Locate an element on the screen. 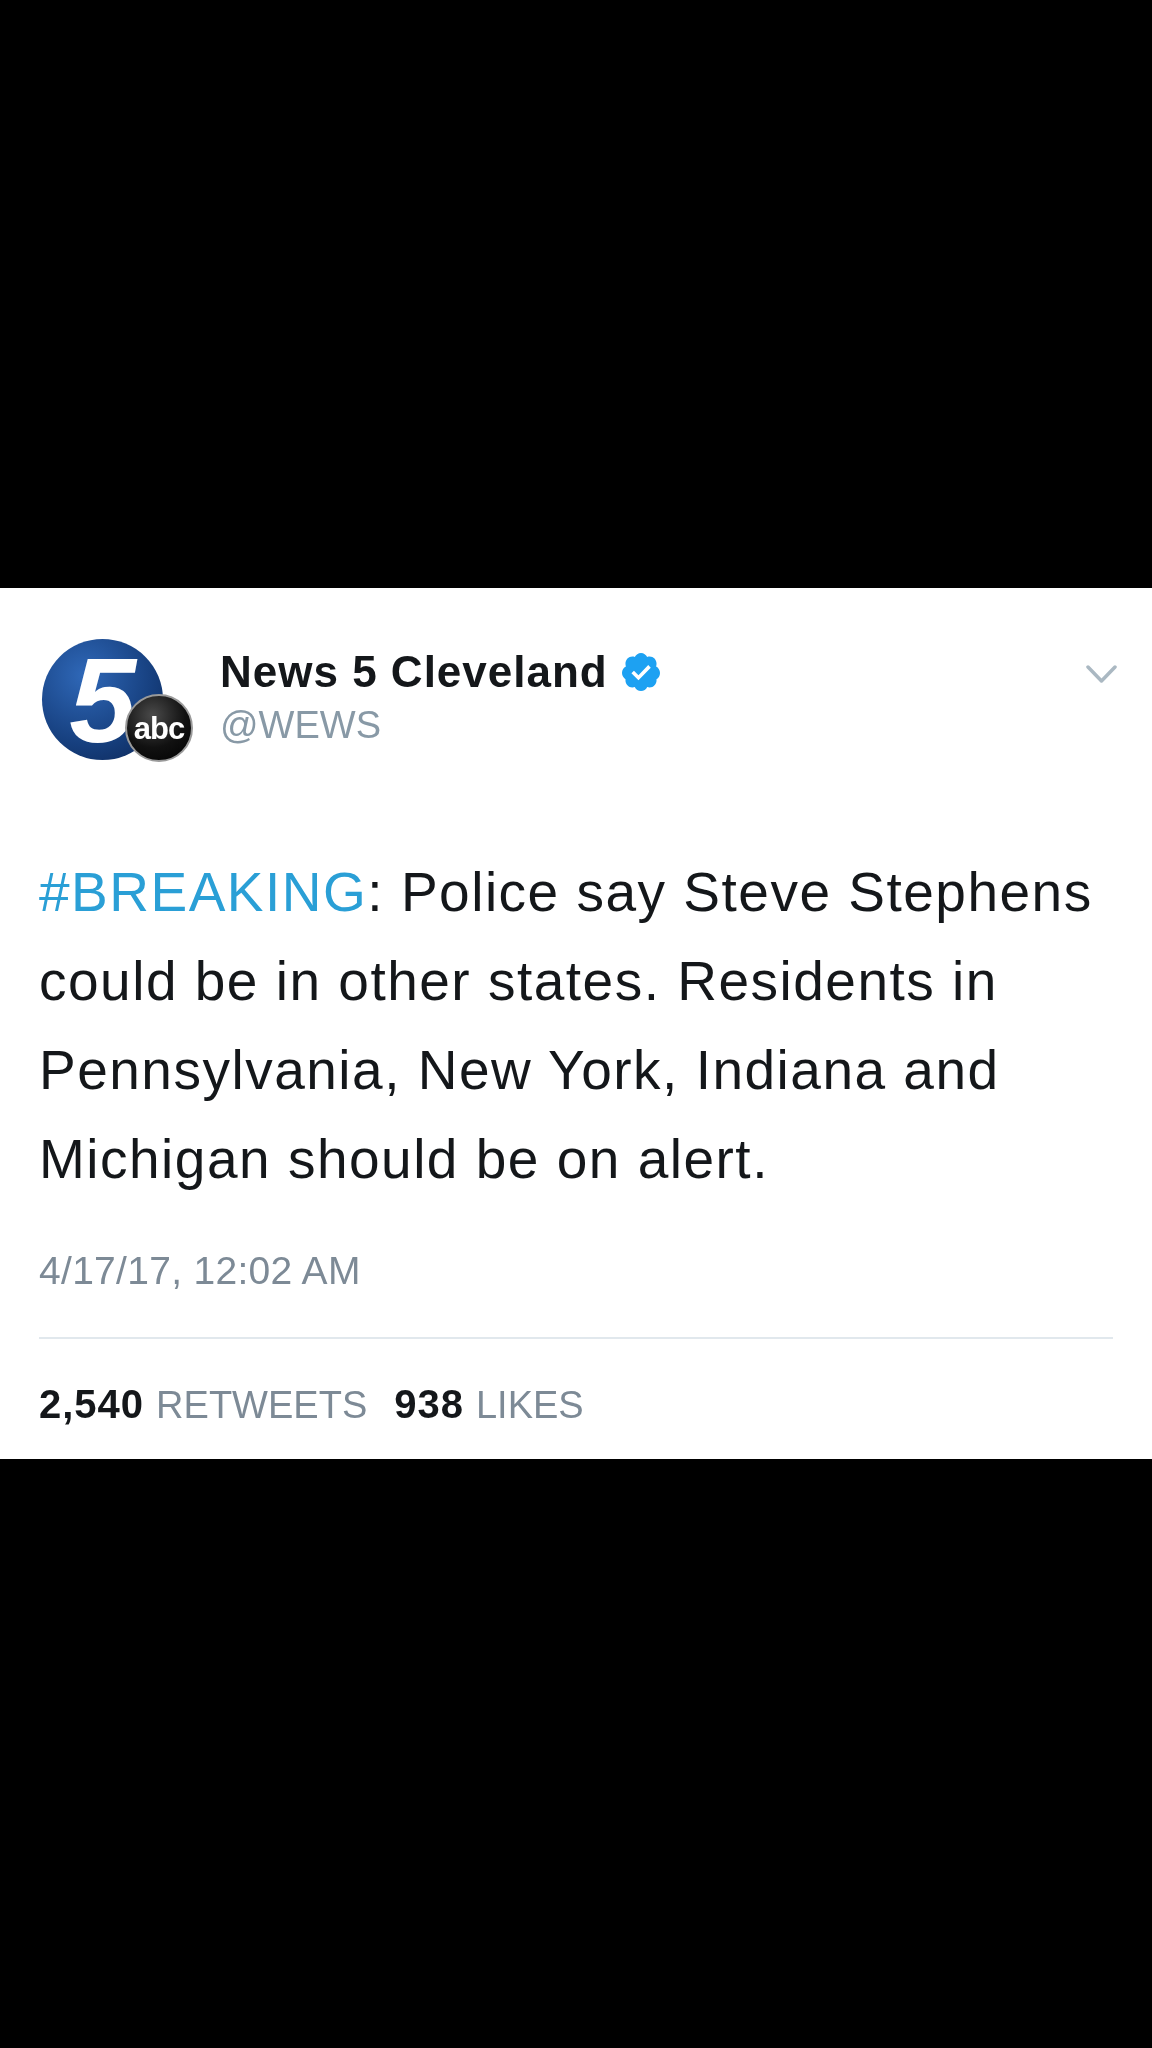  account-handle: @WEWS is located at coordinates (301, 725).